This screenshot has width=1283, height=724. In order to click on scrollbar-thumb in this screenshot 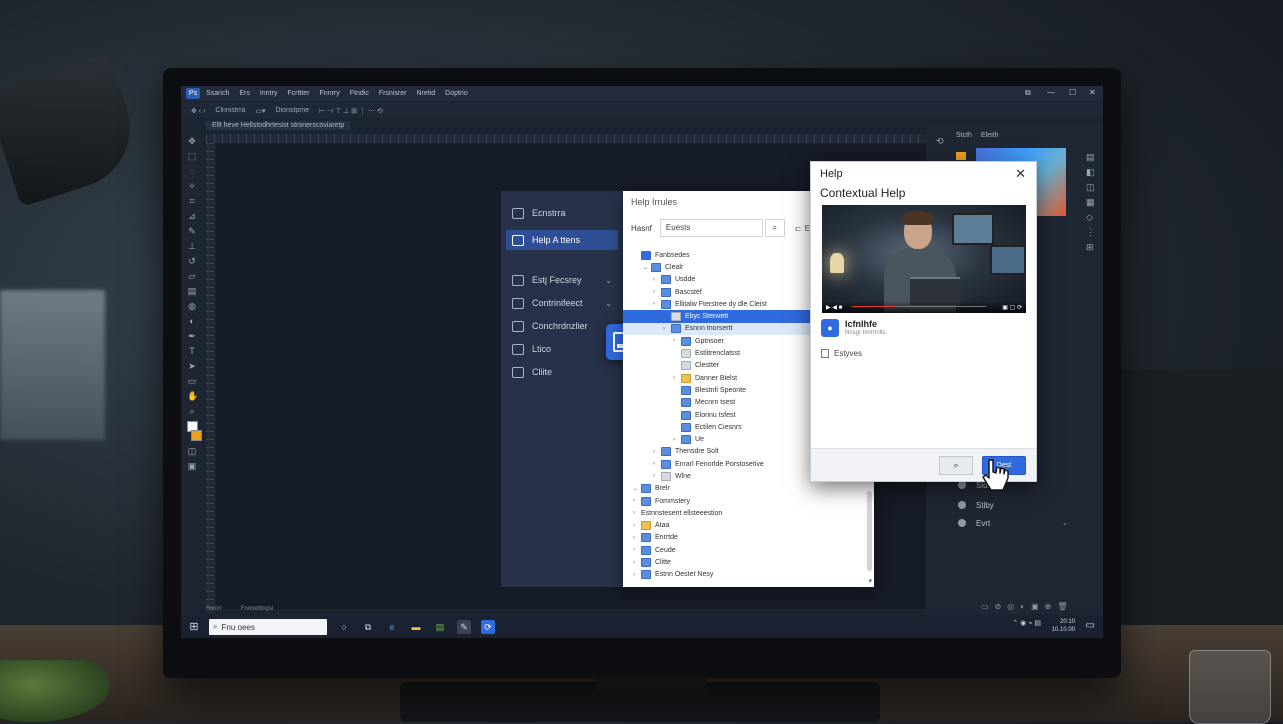, I will do `click(869, 531)`.